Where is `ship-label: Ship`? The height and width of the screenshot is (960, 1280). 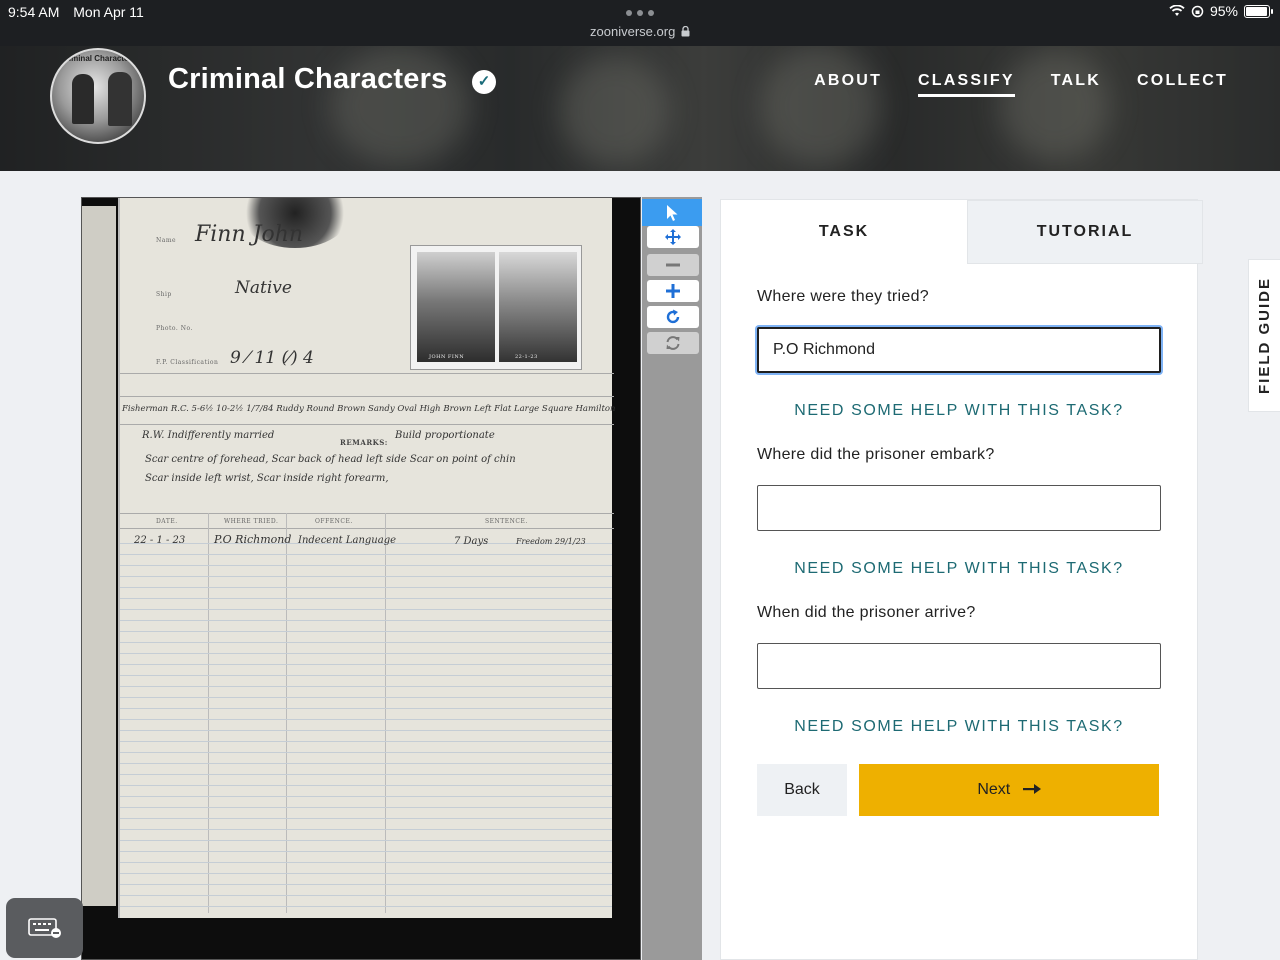 ship-label: Ship is located at coordinates (164, 294).